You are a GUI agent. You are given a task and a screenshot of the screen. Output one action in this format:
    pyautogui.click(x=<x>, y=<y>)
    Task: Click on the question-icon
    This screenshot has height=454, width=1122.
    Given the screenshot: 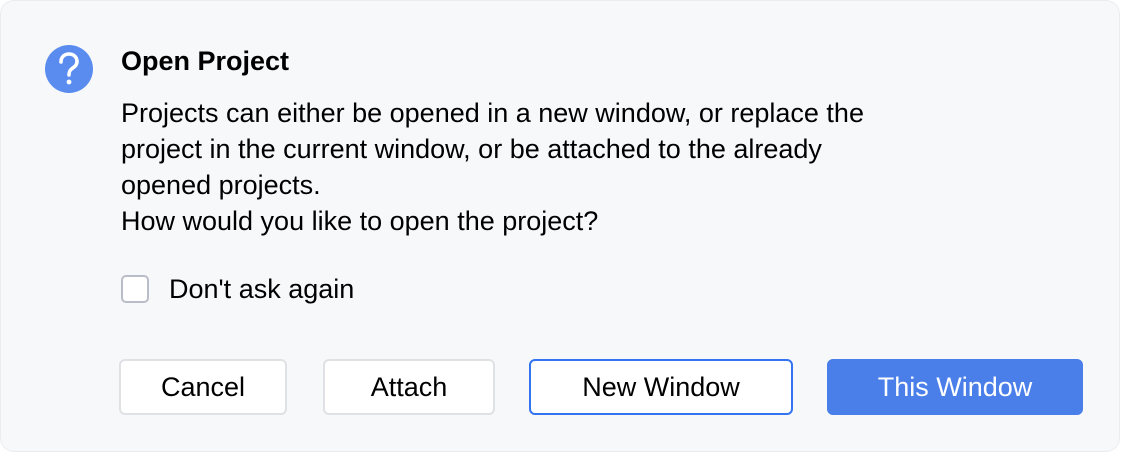 What is the action you would take?
    pyautogui.click(x=69, y=69)
    